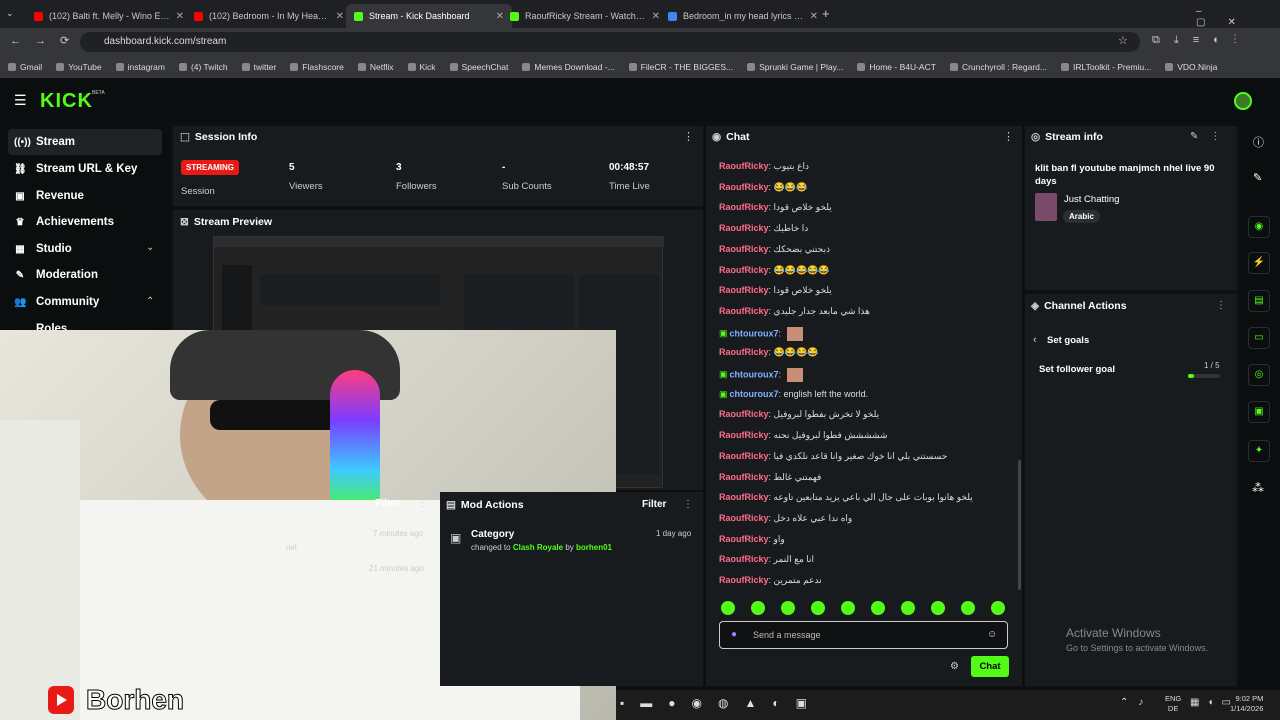  Describe the element at coordinates (1246, 704) in the screenshot. I see `clock: 9:02 PM 1/14/2026` at that location.